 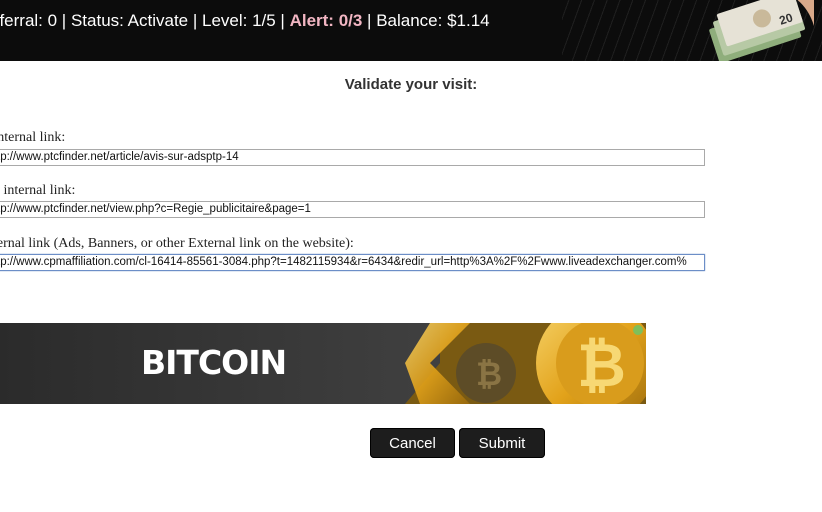 What do you see at coordinates (412, 443) in the screenshot?
I see `cancel-button: Cancel` at bounding box center [412, 443].